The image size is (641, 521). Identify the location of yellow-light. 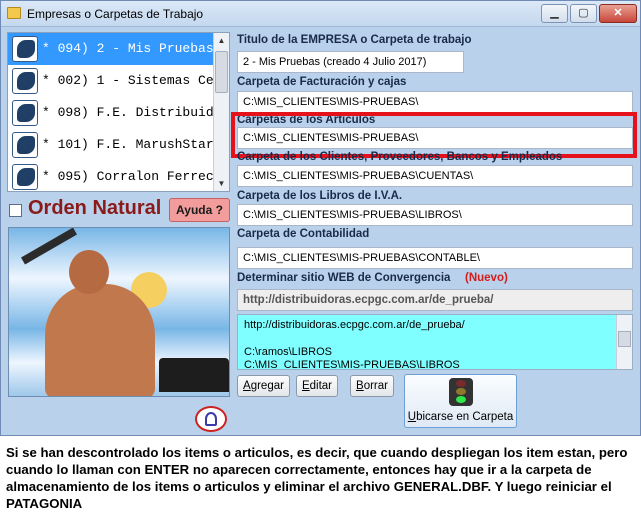
(461, 391).